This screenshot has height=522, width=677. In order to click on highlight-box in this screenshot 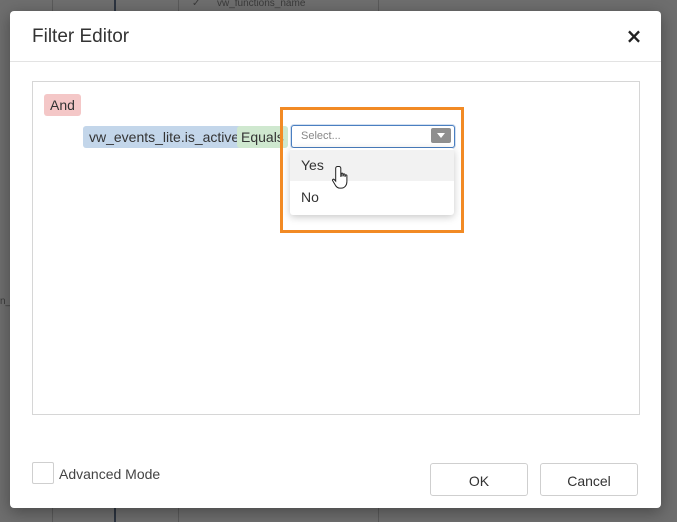, I will do `click(372, 170)`.